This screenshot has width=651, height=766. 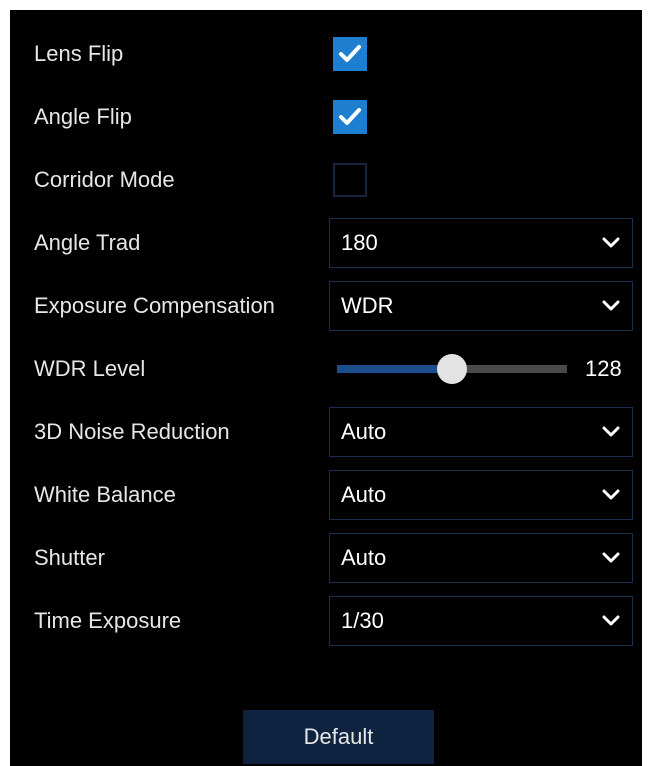 I want to click on shutter-value: Auto, so click(x=364, y=557).